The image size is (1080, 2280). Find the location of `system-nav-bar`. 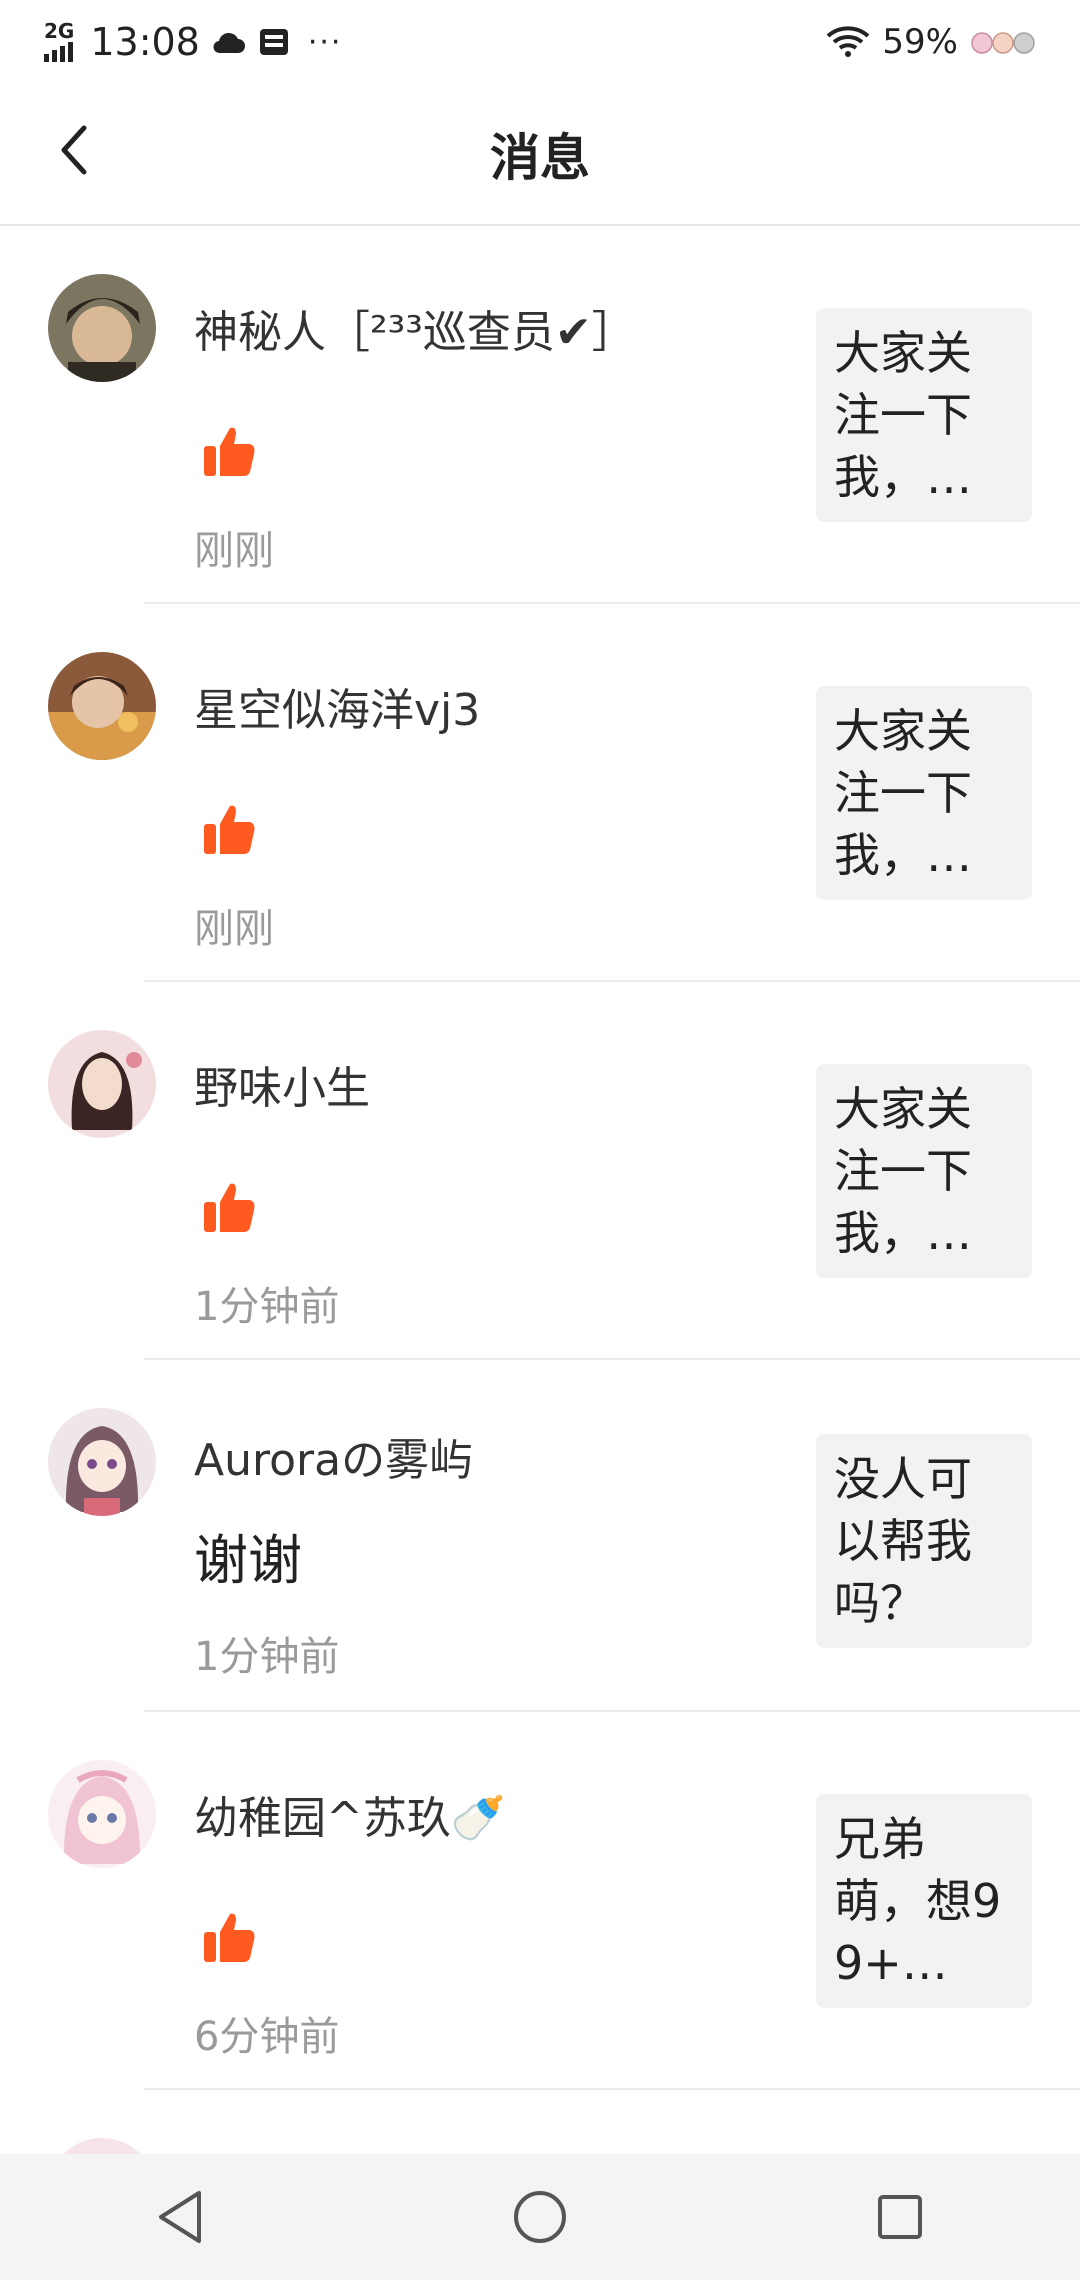

system-nav-bar is located at coordinates (540, 2217).